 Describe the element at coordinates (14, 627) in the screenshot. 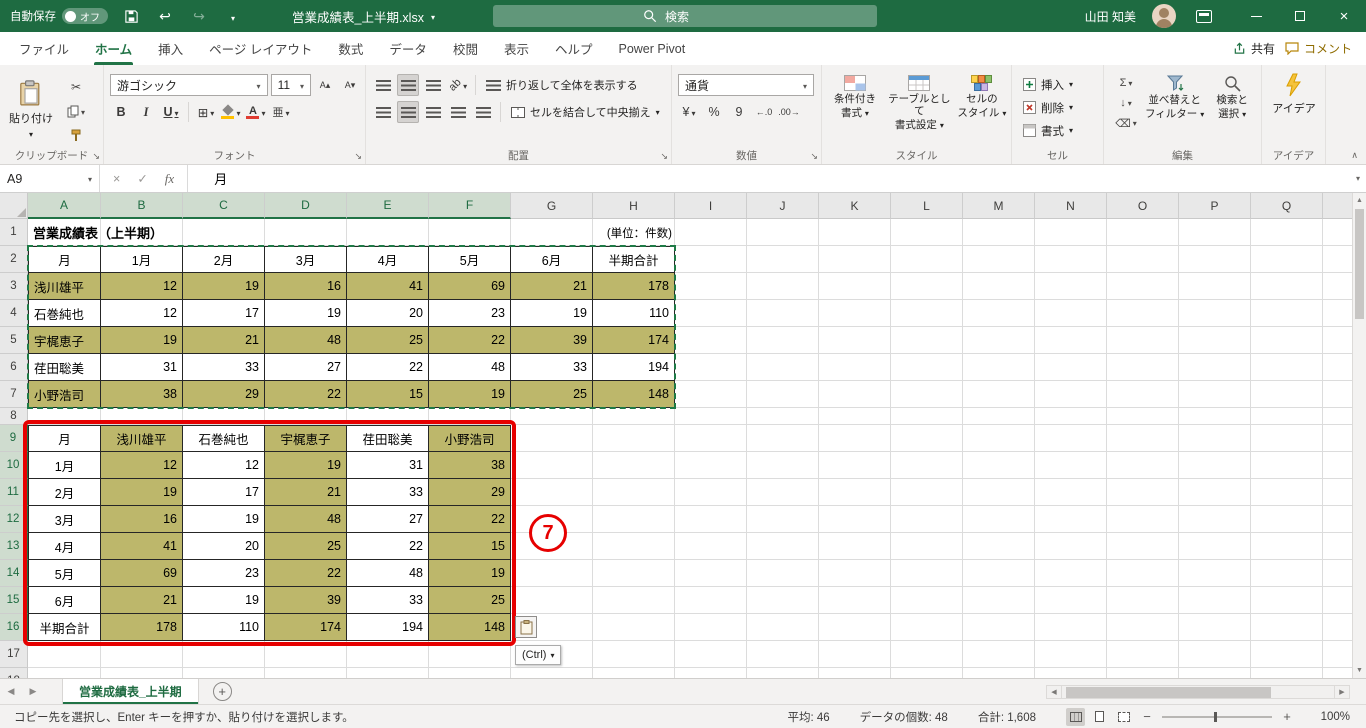

I see `row-header-16: 16` at that location.